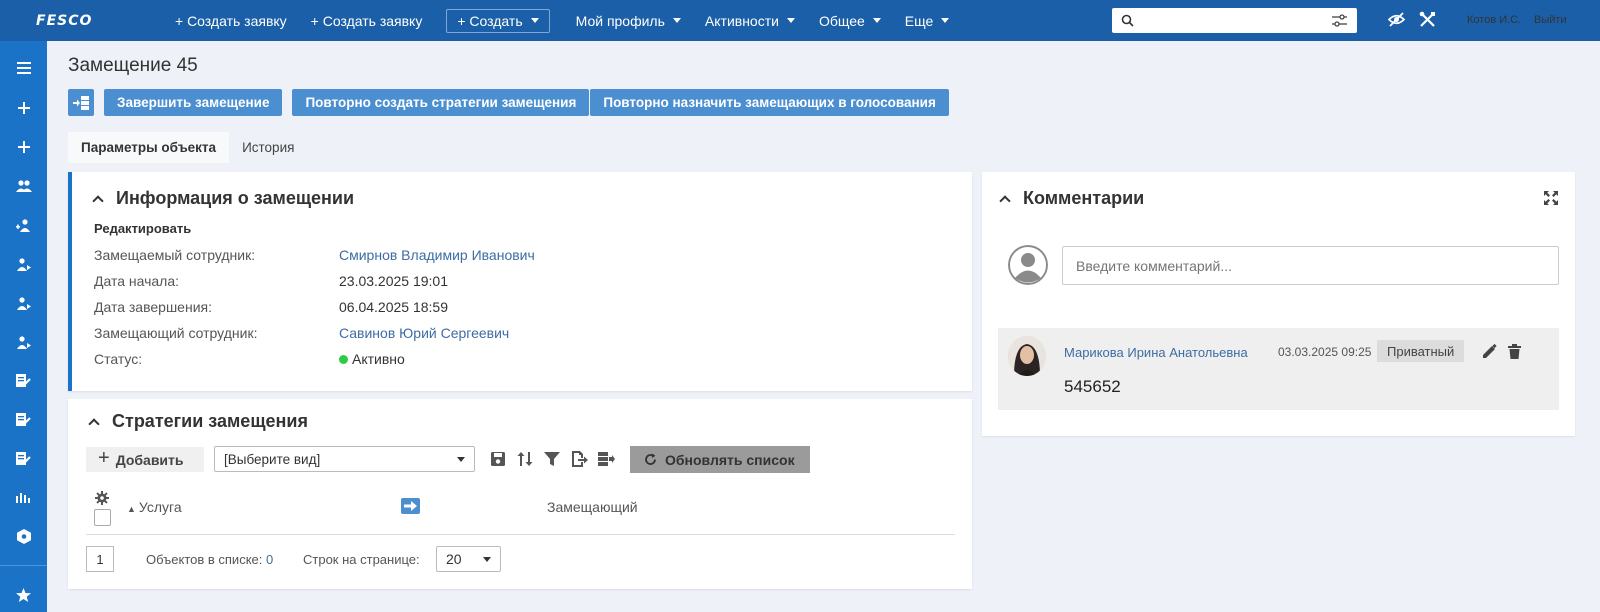 Image resolution: width=1600 pixels, height=612 pixels. What do you see at coordinates (628, 20) in the screenshot?
I see `nav-my-profile: Мой профиль` at bounding box center [628, 20].